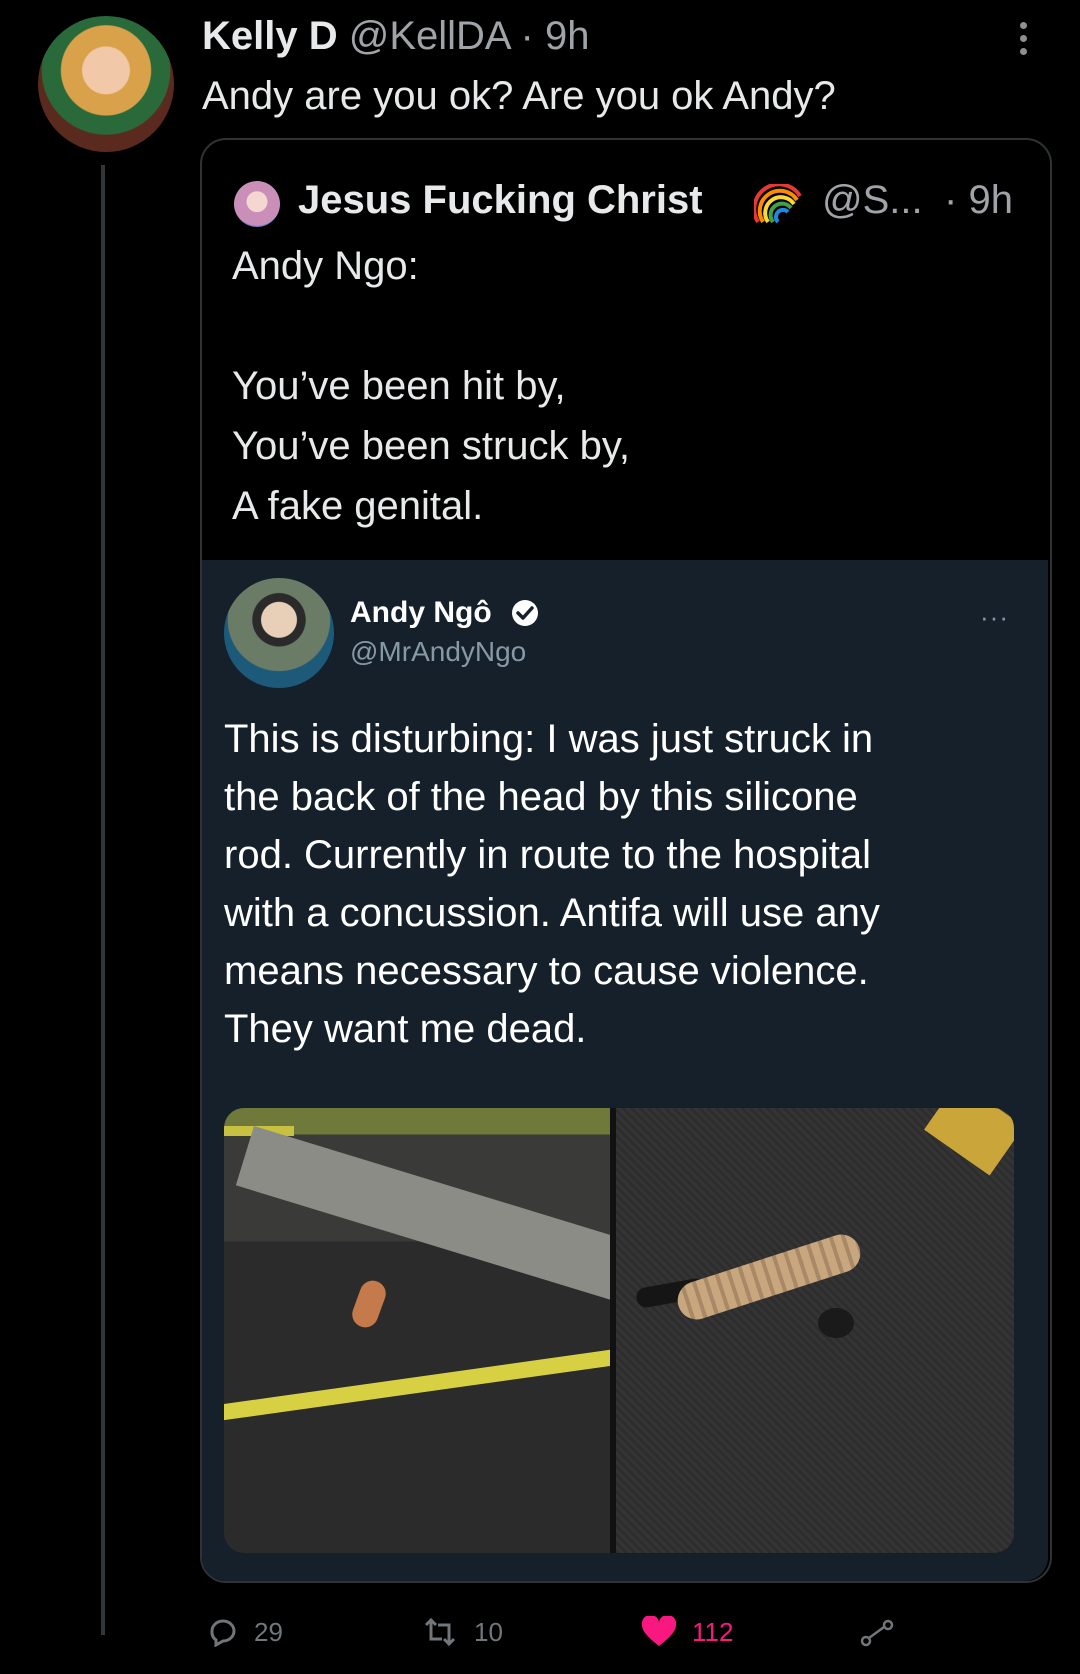 Image resolution: width=1080 pixels, height=1674 pixels. What do you see at coordinates (257, 204) in the screenshot?
I see `quote-author-avatar` at bounding box center [257, 204].